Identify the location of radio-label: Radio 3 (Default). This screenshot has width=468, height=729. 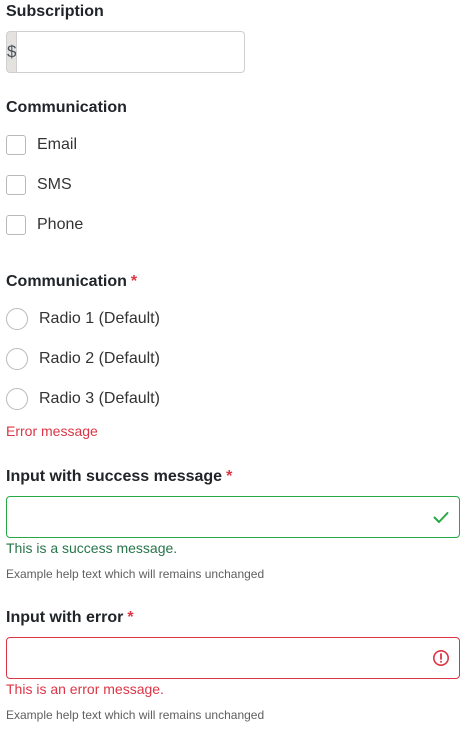
(99, 398).